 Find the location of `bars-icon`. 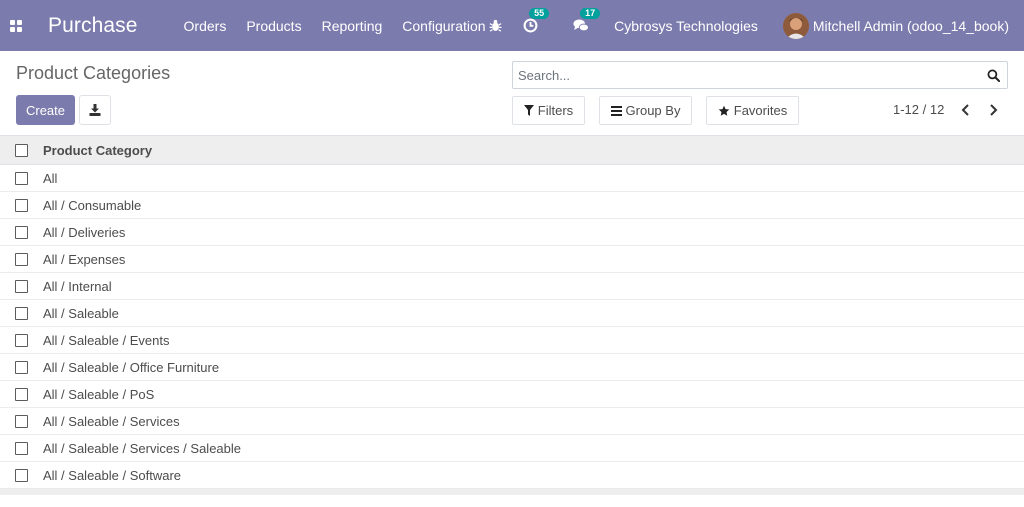

bars-icon is located at coordinates (616, 110).